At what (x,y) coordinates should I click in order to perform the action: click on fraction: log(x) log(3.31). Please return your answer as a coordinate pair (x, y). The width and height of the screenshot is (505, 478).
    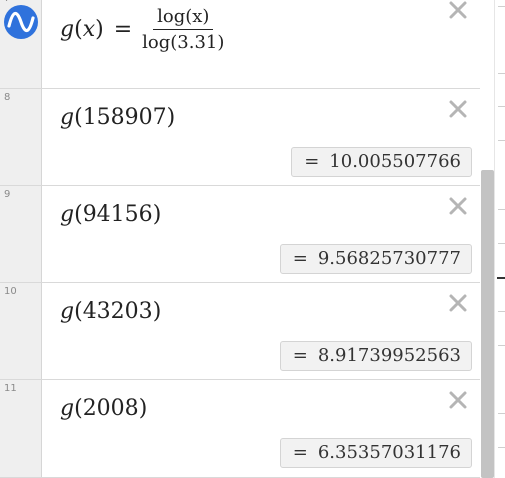
    Looking at the image, I should click on (183, 29).